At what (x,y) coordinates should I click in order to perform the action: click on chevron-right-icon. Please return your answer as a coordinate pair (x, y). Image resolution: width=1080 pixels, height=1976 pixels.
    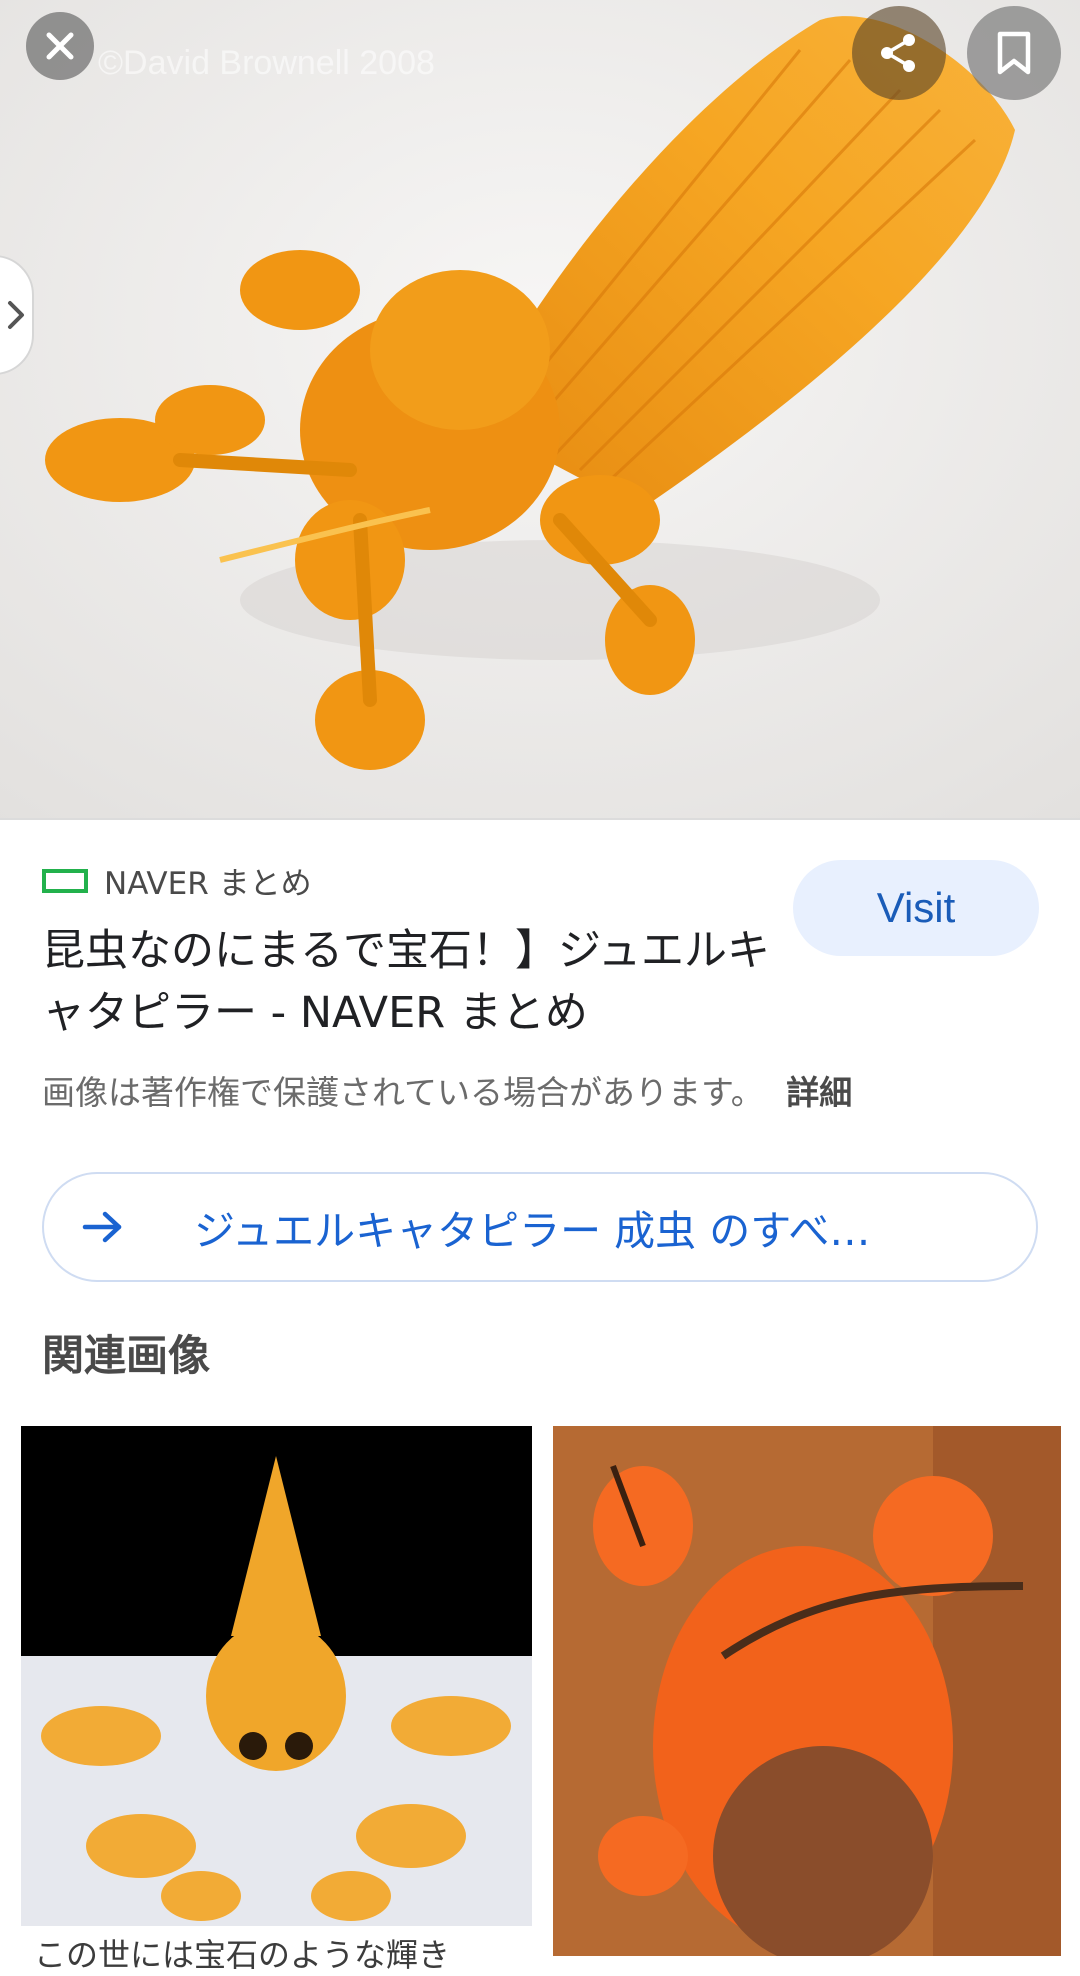
    Looking at the image, I should click on (16, 315).